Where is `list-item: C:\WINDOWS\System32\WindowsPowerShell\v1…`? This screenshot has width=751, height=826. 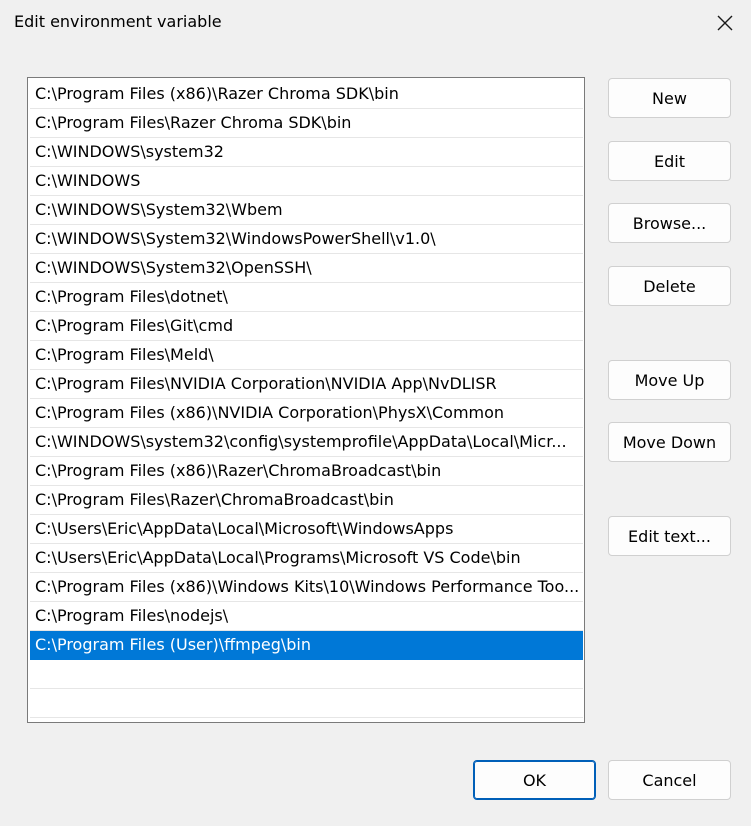 list-item: C:\WINDOWS\System32\WindowsPowerShell\v1… is located at coordinates (306, 239).